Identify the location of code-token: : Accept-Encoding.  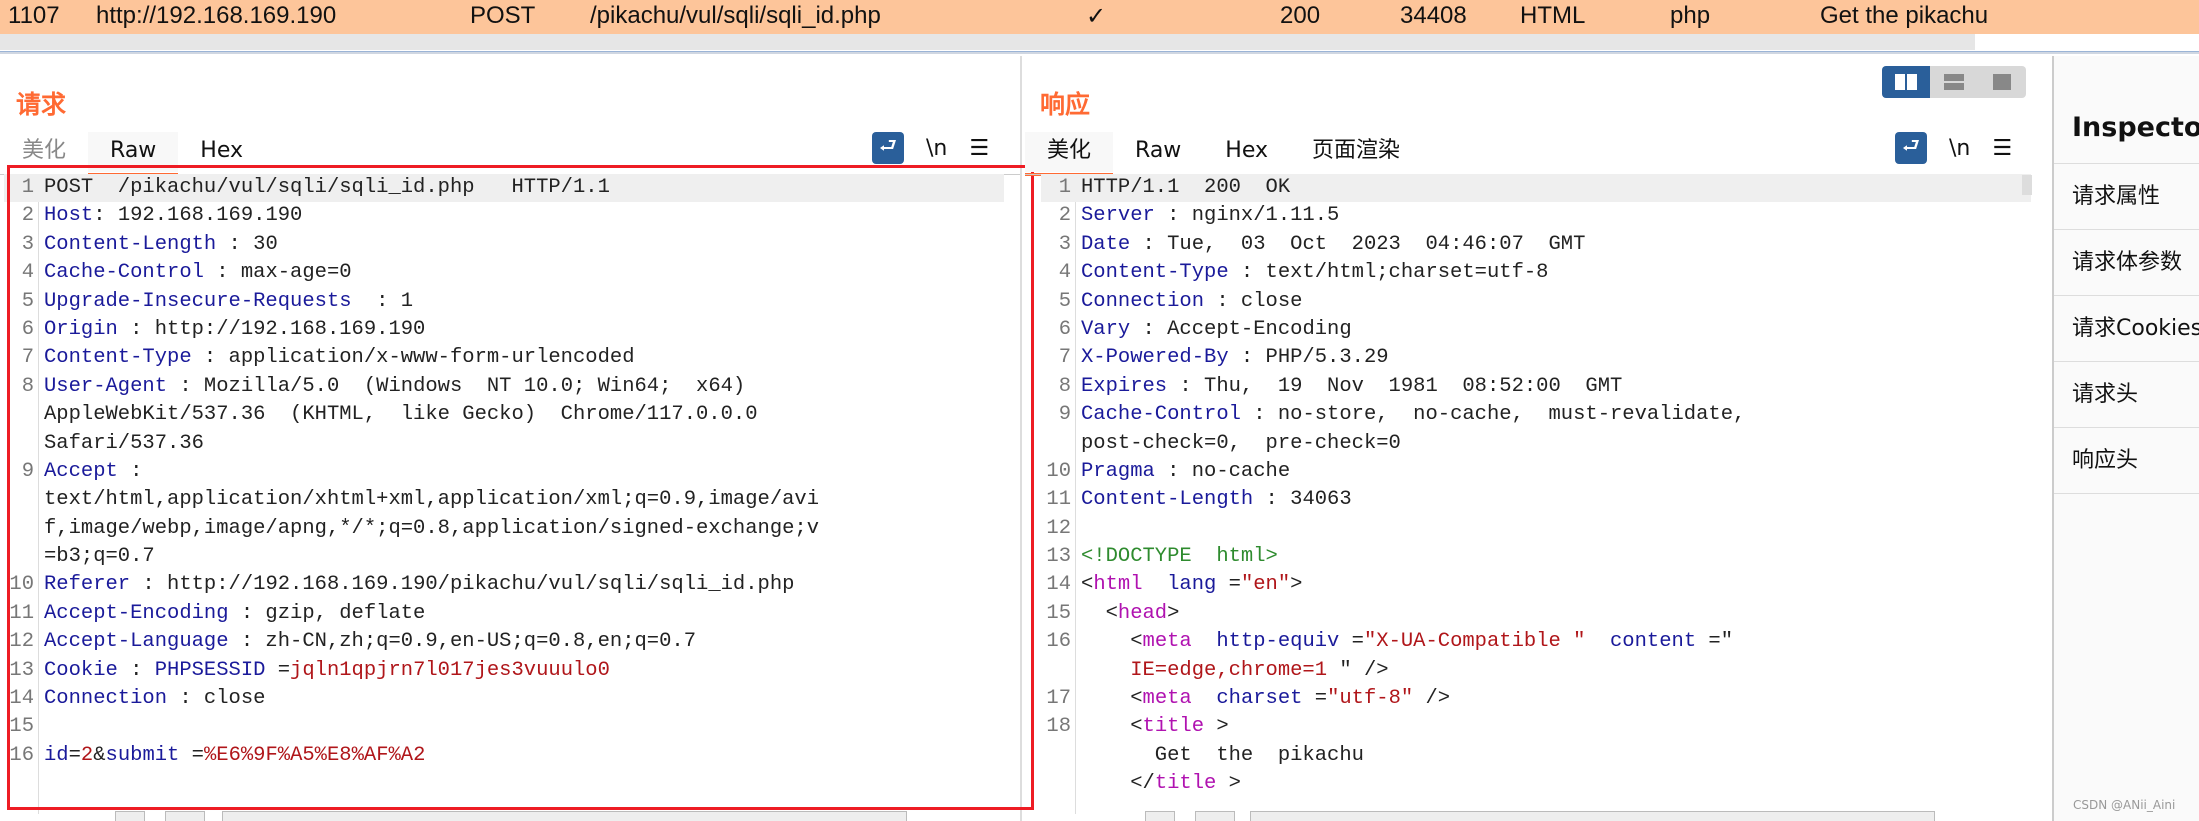
(1241, 329).